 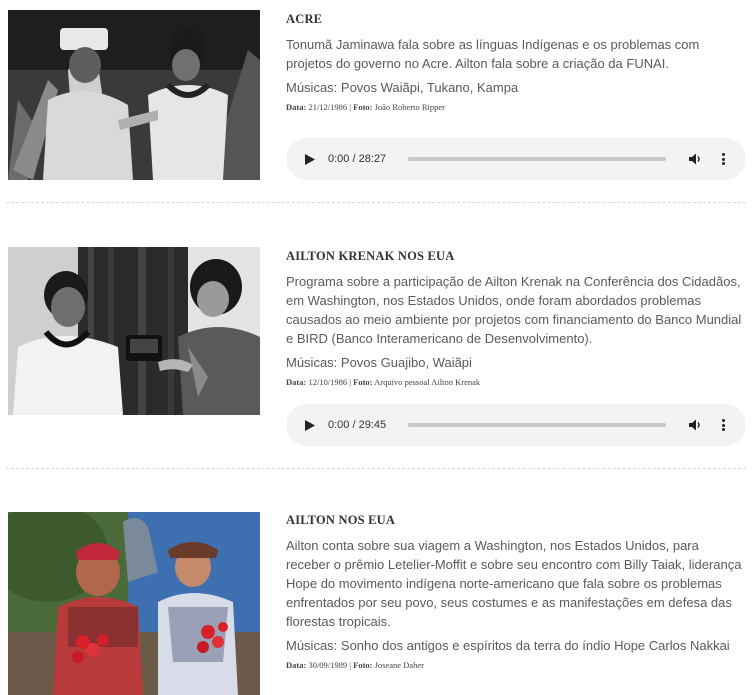 I want to click on data-value: 12/10/1986, so click(x=328, y=382).